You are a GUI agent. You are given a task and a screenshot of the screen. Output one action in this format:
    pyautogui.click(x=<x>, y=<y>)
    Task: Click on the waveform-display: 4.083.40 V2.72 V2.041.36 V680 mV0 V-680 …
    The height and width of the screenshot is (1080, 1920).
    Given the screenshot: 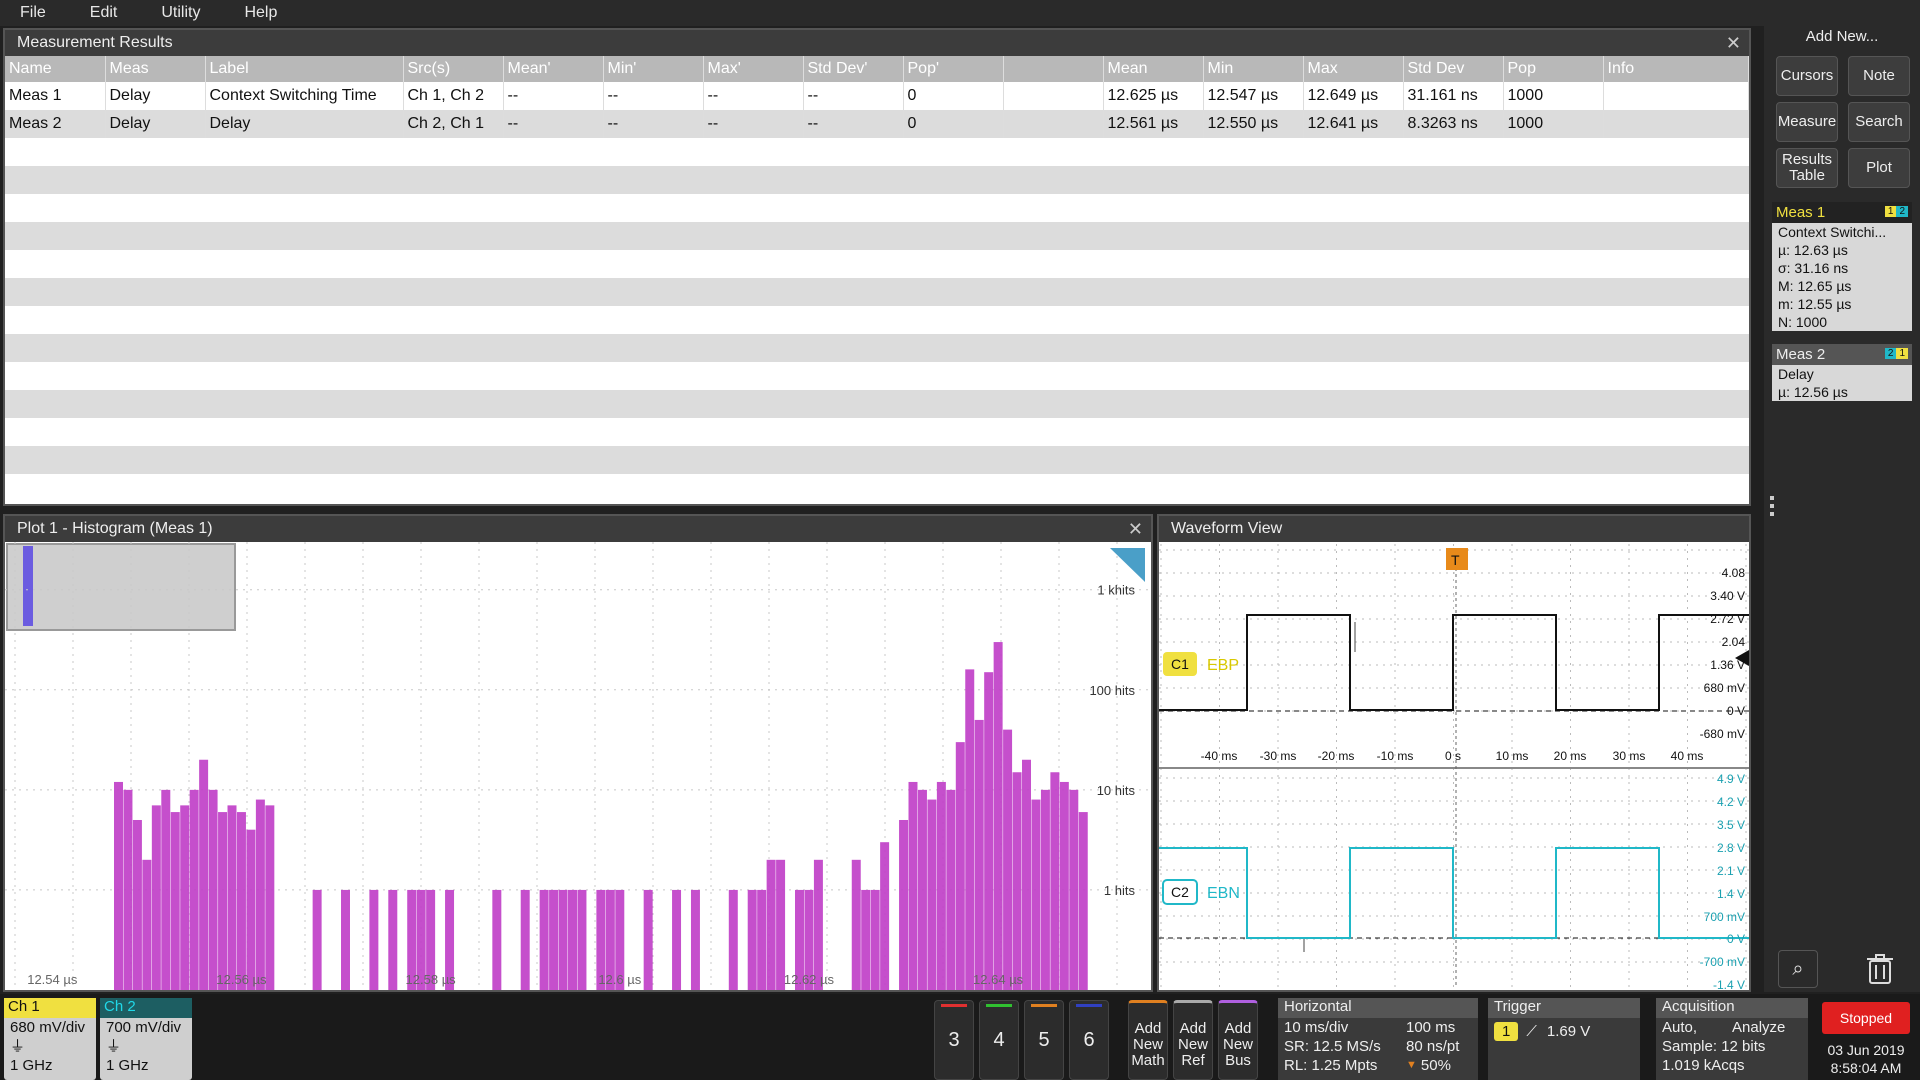 What is the action you would take?
    pyautogui.click(x=1454, y=767)
    